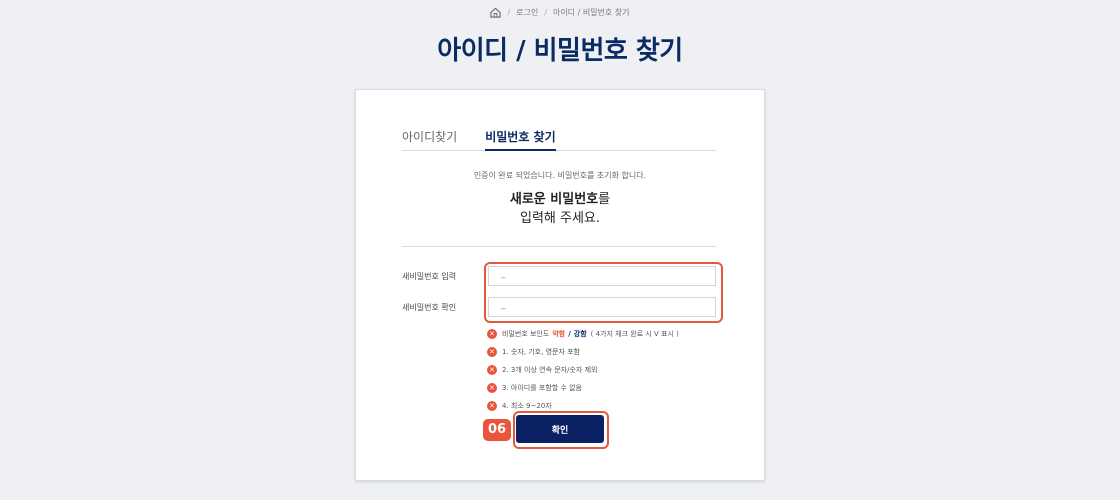 This screenshot has height=500, width=1120. What do you see at coordinates (560, 175) in the screenshot?
I see `verification-notice: 인증이 완료 되었습니다. 비밀번호를 초기화 합니다.` at bounding box center [560, 175].